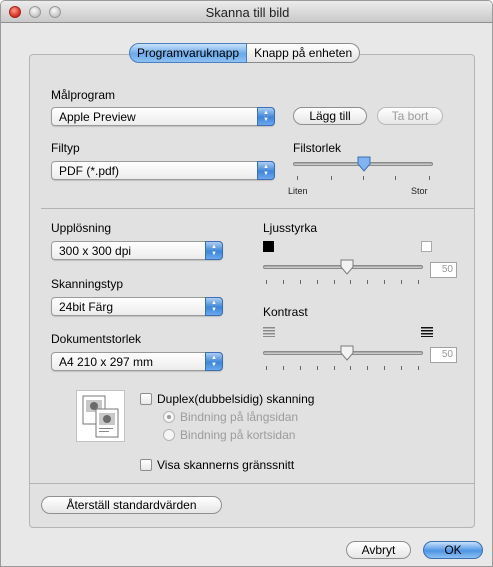 The height and width of the screenshot is (567, 493). I want to click on light-swatch-icon, so click(426, 246).